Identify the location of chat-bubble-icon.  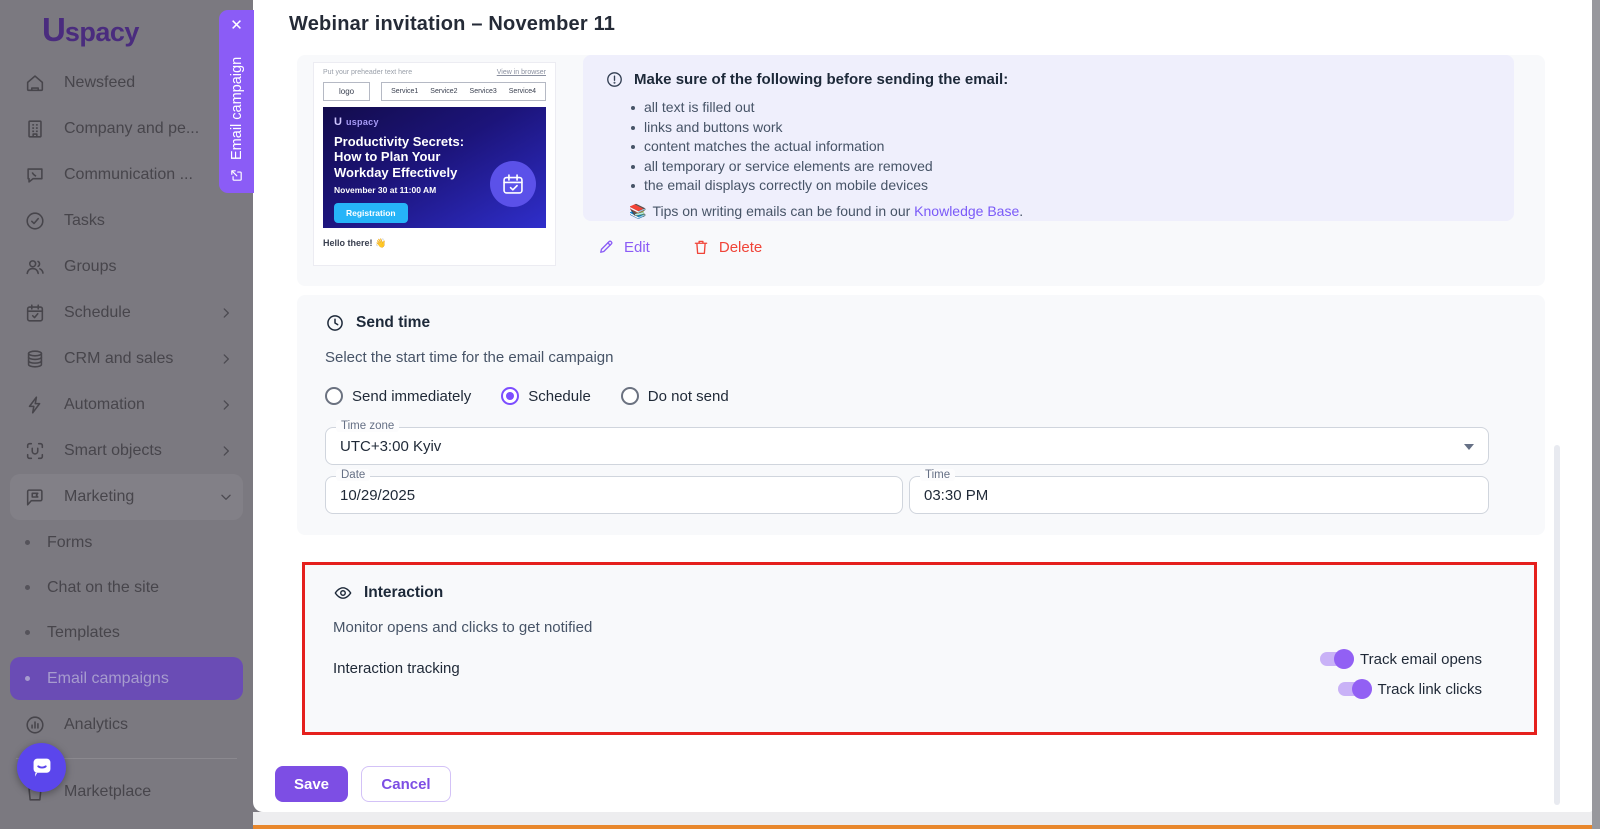
(41, 767).